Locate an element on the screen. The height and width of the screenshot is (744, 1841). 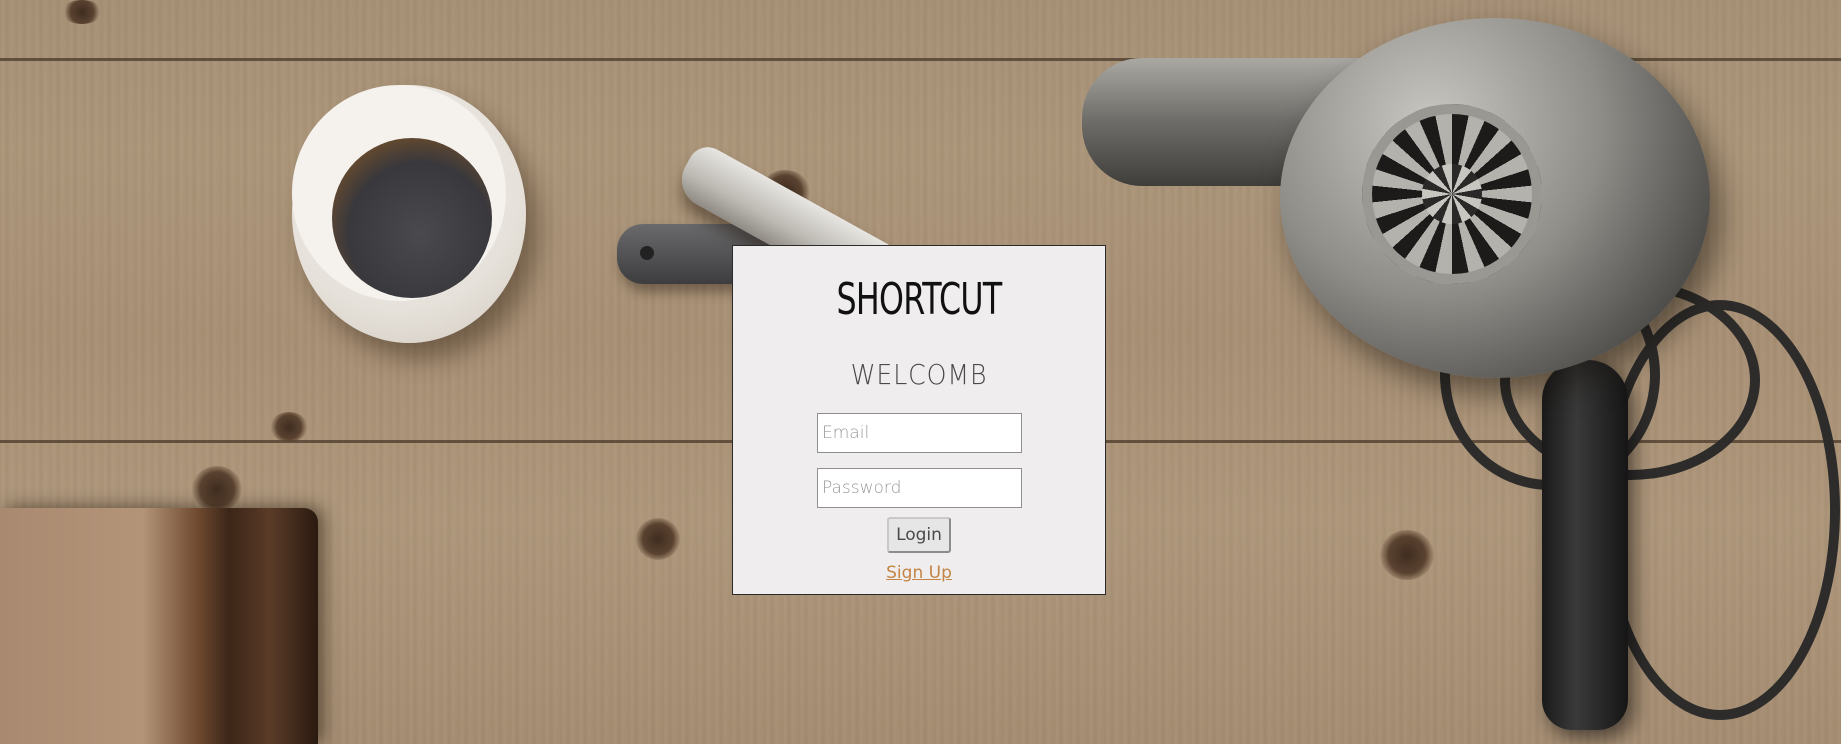
old-book-image is located at coordinates (159, 626).